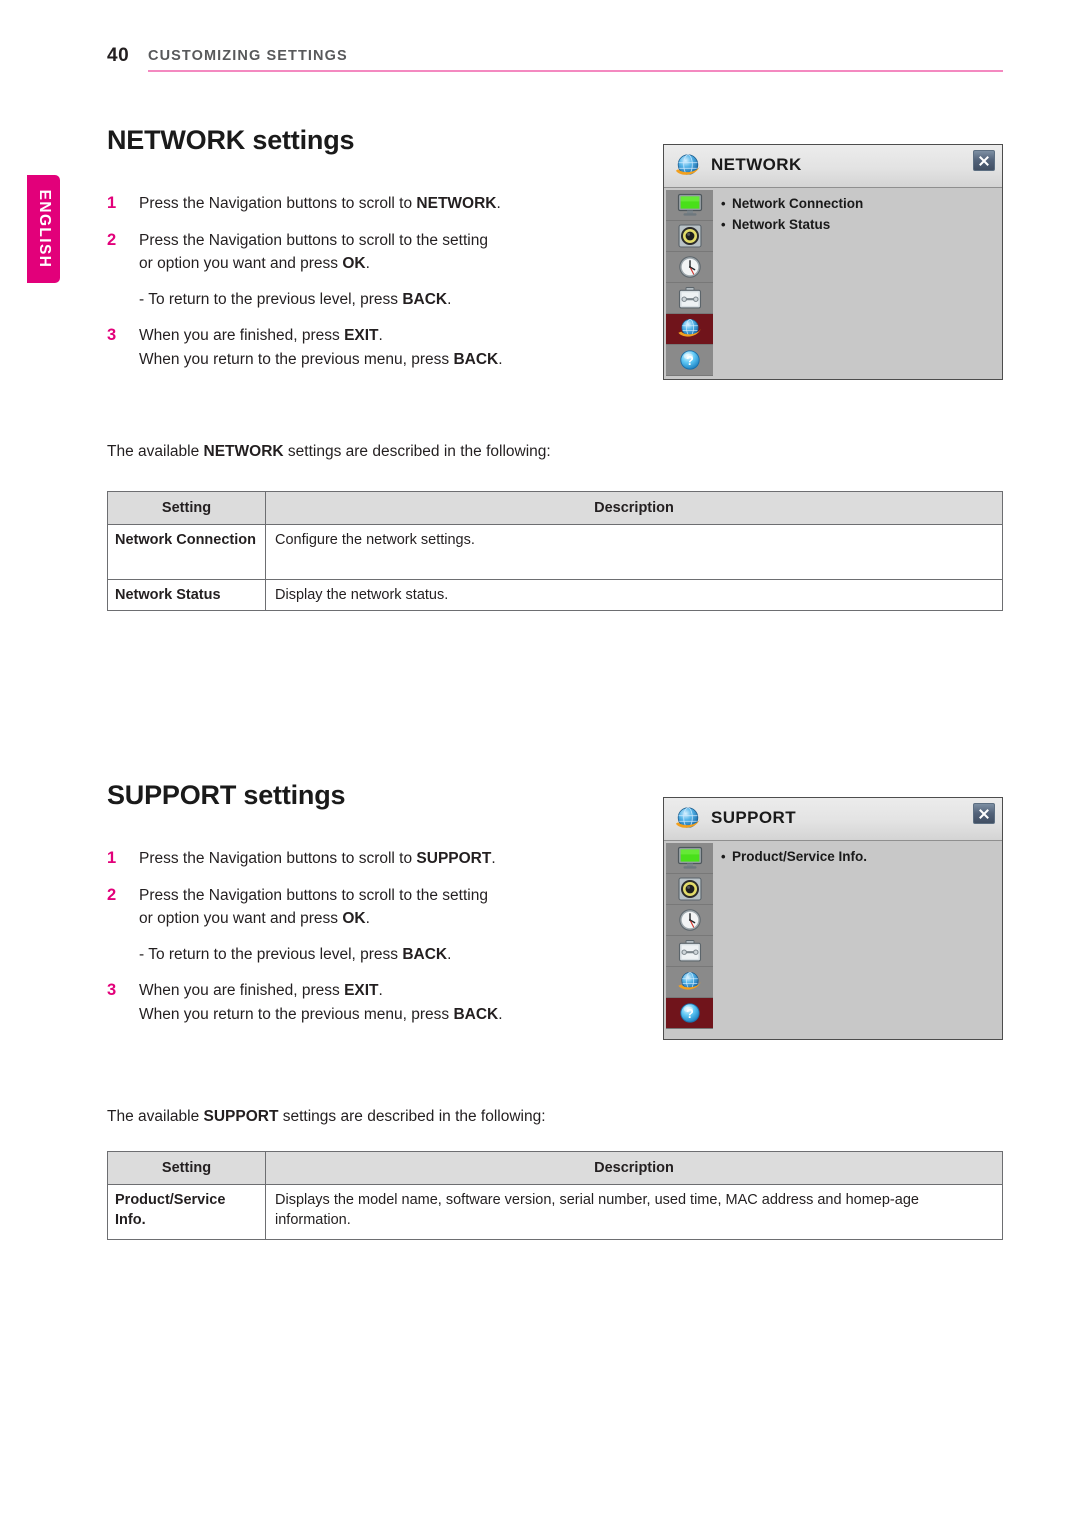 This screenshot has width=1080, height=1524. I want to click on osd-menu-item: • Network Status, so click(858, 224).